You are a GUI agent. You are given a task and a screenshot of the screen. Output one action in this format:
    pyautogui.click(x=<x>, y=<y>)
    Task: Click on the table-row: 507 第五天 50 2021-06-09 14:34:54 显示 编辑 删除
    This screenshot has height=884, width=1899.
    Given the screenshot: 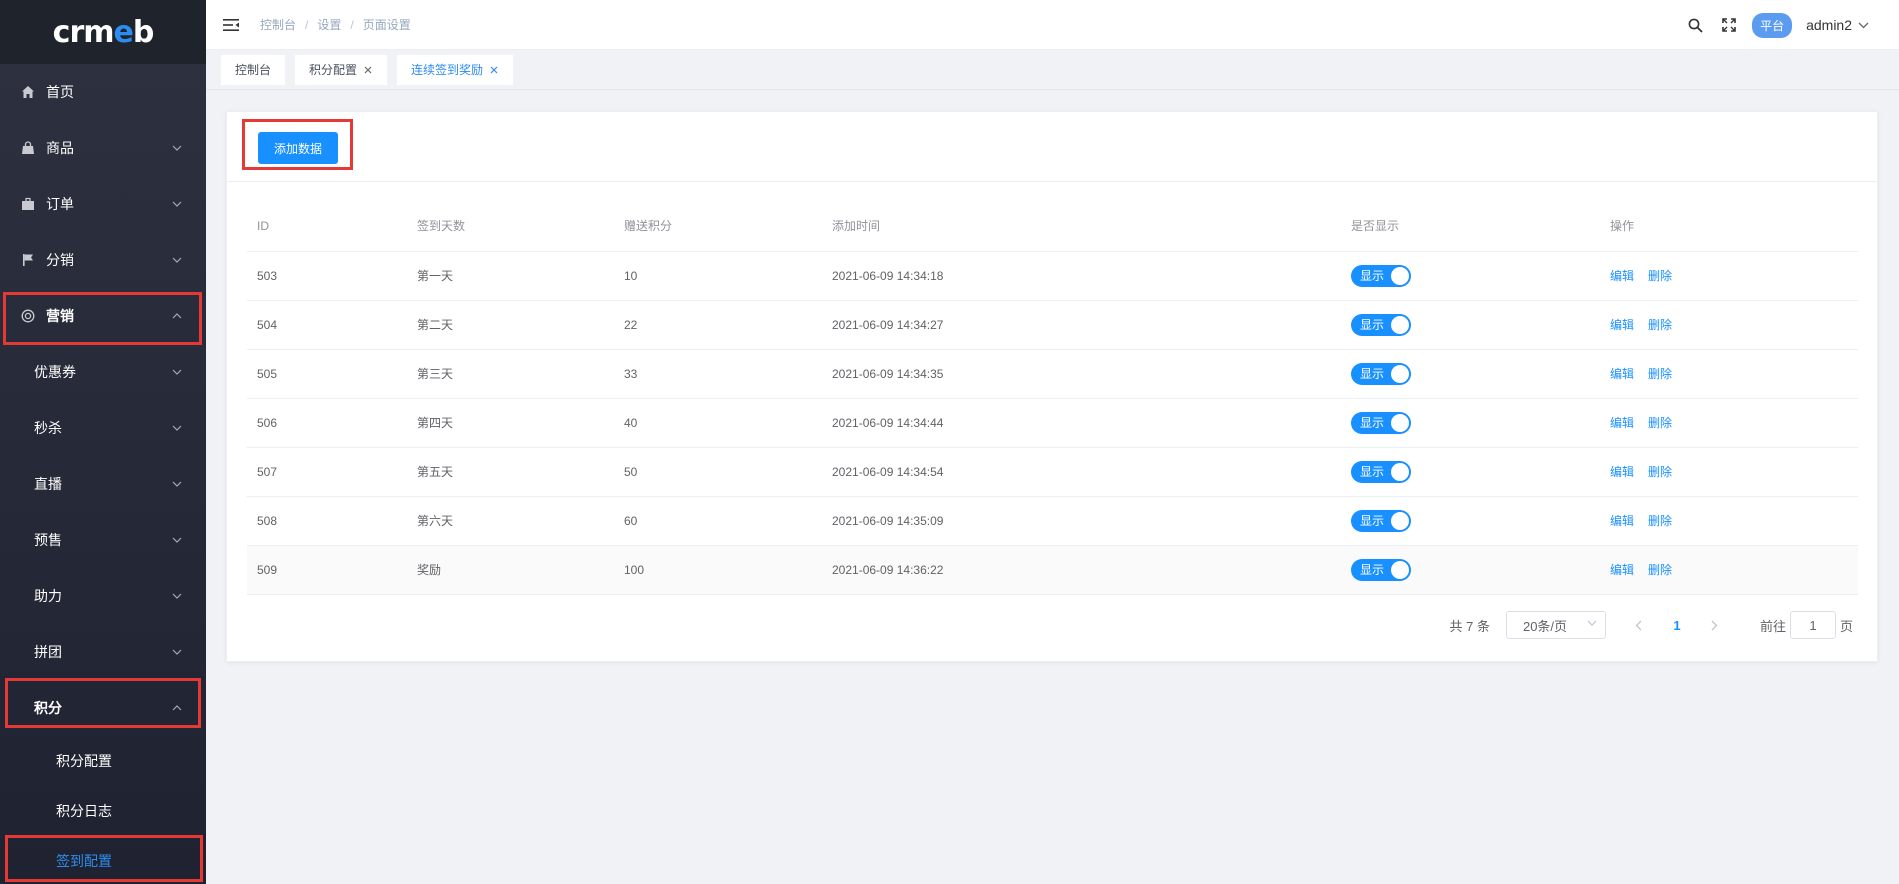 What is the action you would take?
    pyautogui.click(x=1052, y=472)
    